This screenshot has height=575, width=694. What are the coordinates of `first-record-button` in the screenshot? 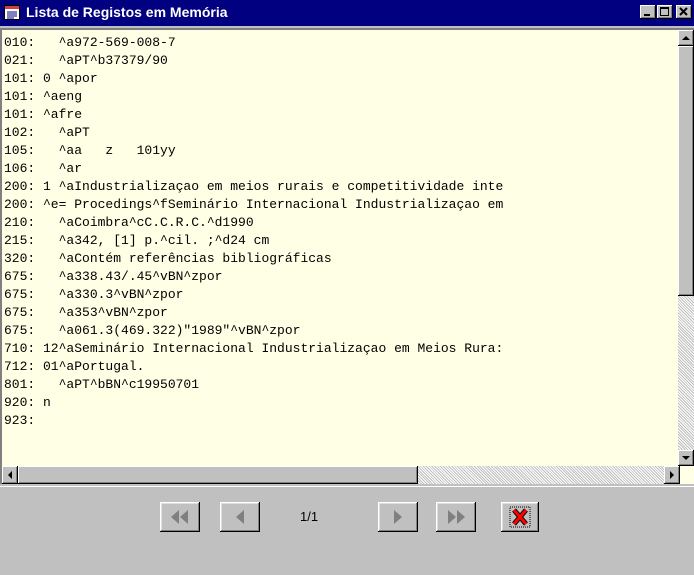 It's located at (180, 517).